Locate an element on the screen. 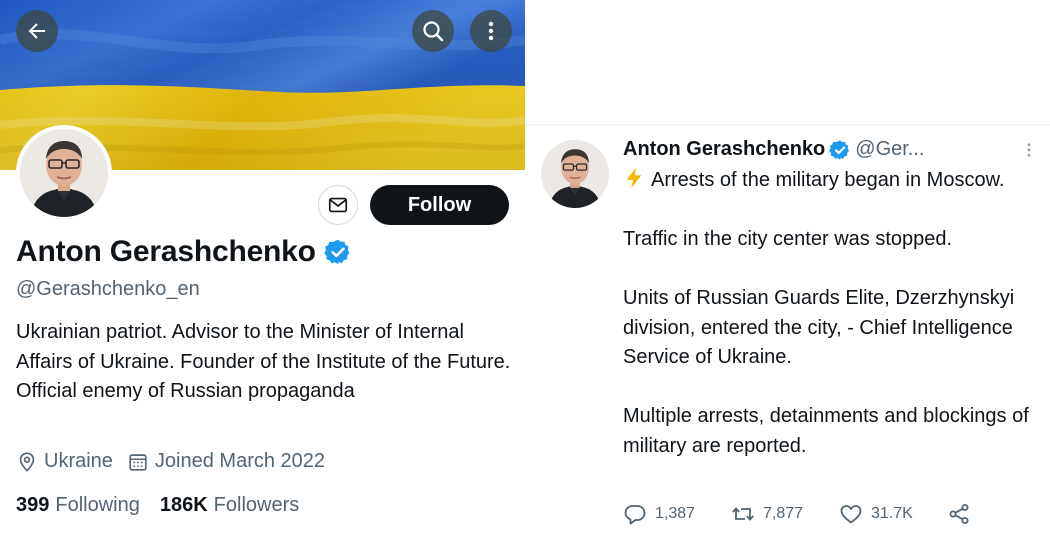  like-count: 31.7K is located at coordinates (892, 513).